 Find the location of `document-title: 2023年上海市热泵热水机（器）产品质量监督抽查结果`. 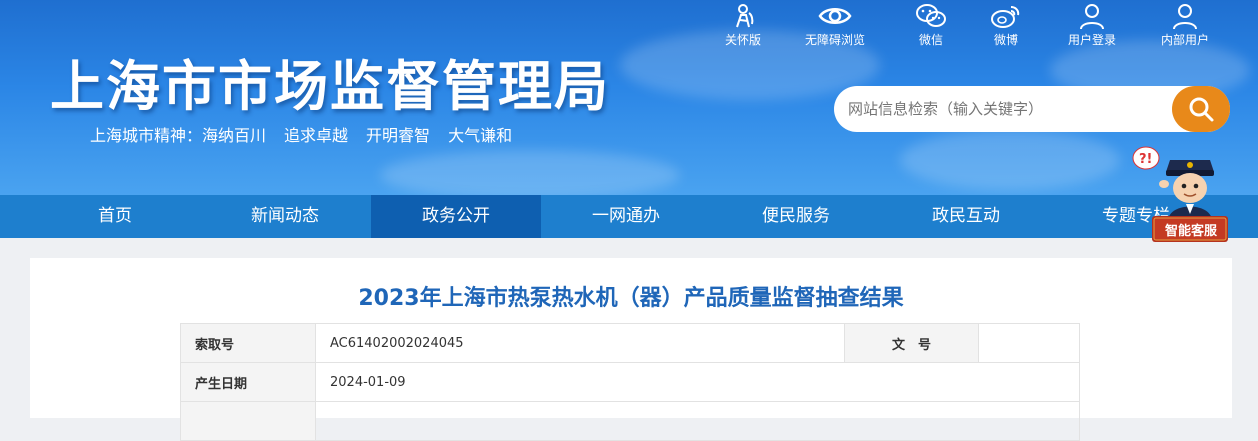

document-title: 2023年上海市热泵热水机（器）产品质量监督抽查结果 is located at coordinates (631, 298).